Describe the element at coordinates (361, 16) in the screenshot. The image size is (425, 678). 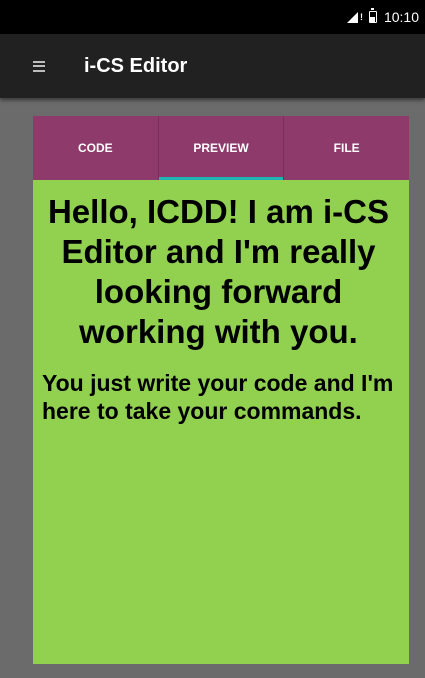
I see `no-data-indicator-icon: !` at that location.